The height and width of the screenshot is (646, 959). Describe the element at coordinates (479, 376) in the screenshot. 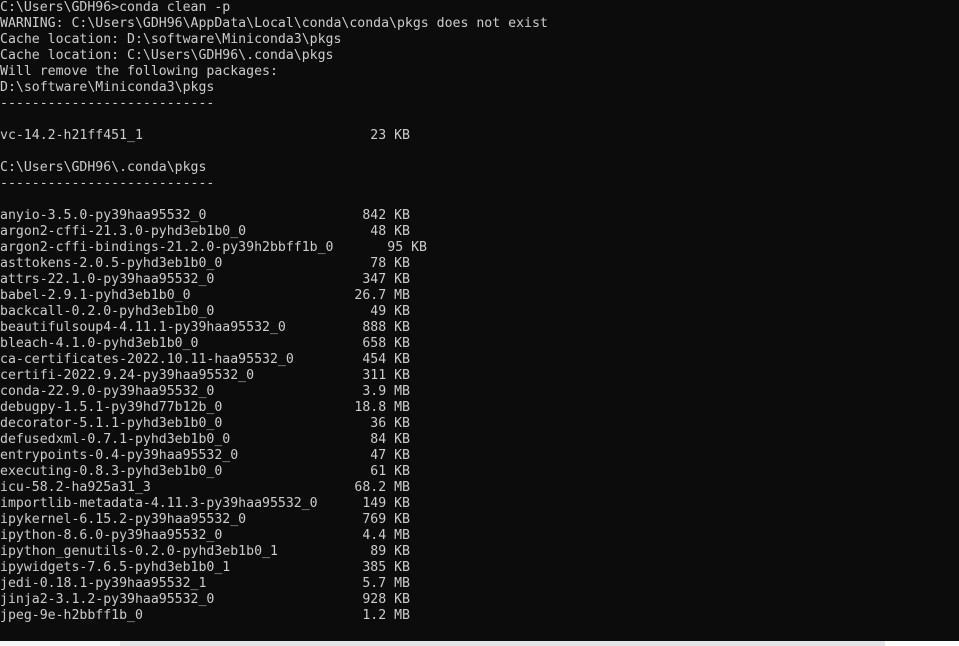

I see `package-row: certifi-2022.9.24-py39haa95532_0 311 KB` at that location.